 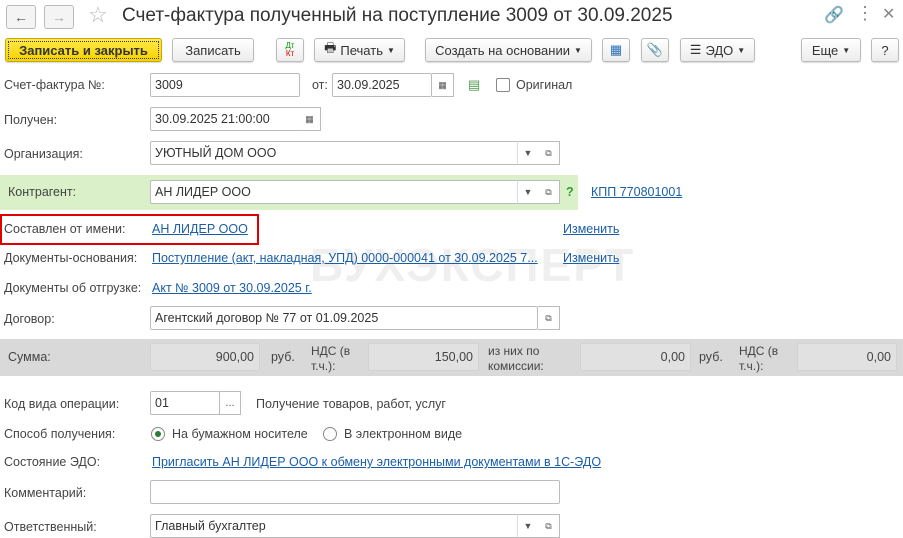 I want to click on print-label: Печать, so click(x=361, y=50).